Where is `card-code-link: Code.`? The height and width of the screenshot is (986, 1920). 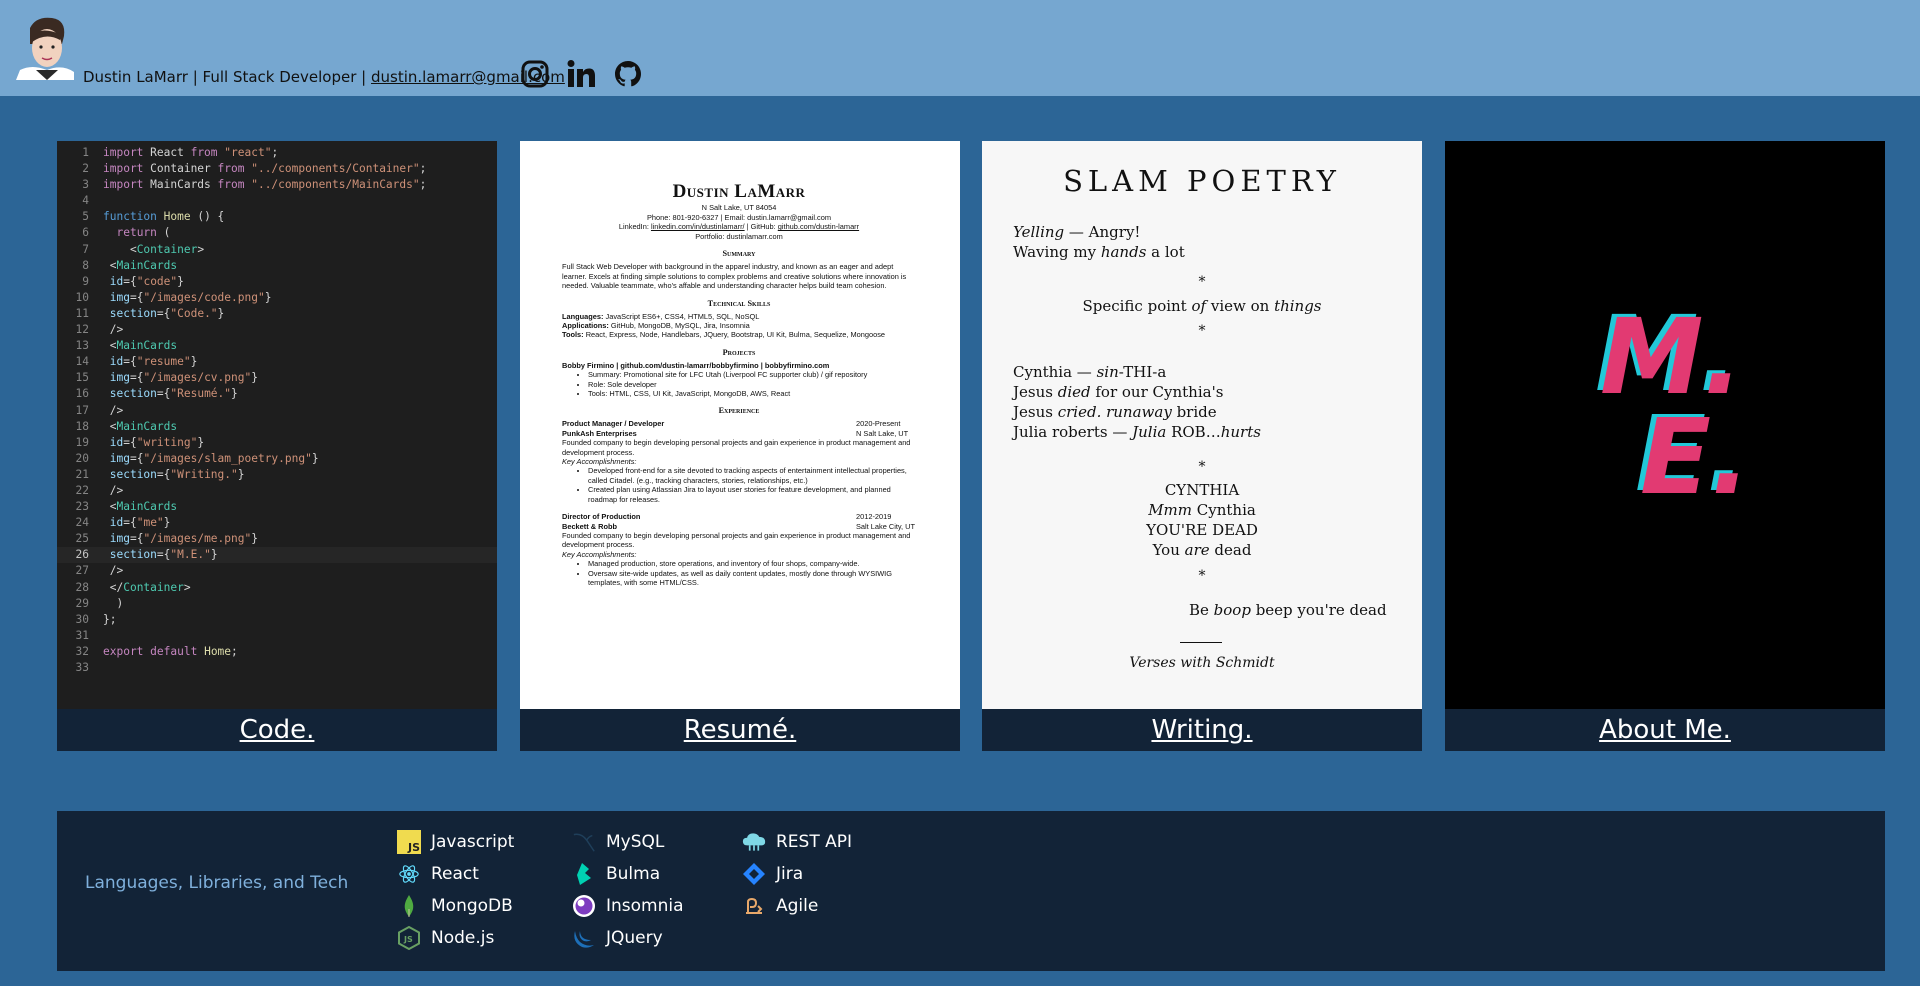 card-code-link: Code. is located at coordinates (277, 730).